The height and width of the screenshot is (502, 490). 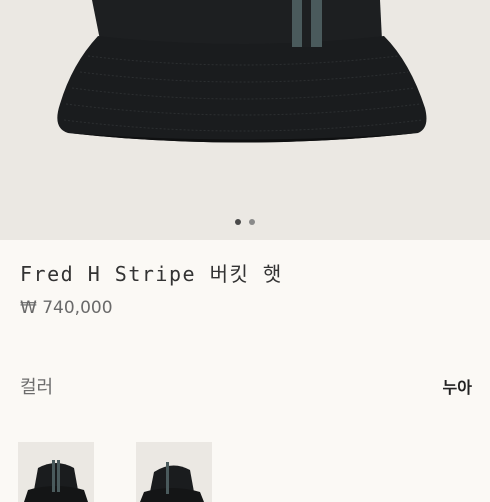 What do you see at coordinates (245, 224) in the screenshot?
I see `gallery-pagination` at bounding box center [245, 224].